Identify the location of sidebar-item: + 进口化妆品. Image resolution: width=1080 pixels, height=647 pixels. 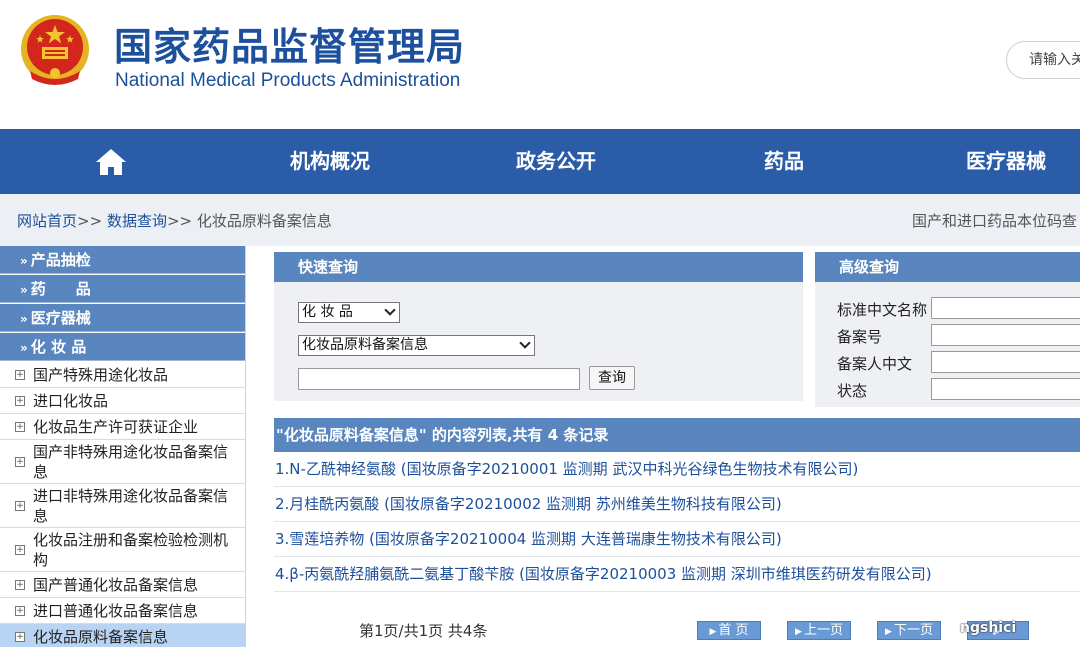
(122, 401).